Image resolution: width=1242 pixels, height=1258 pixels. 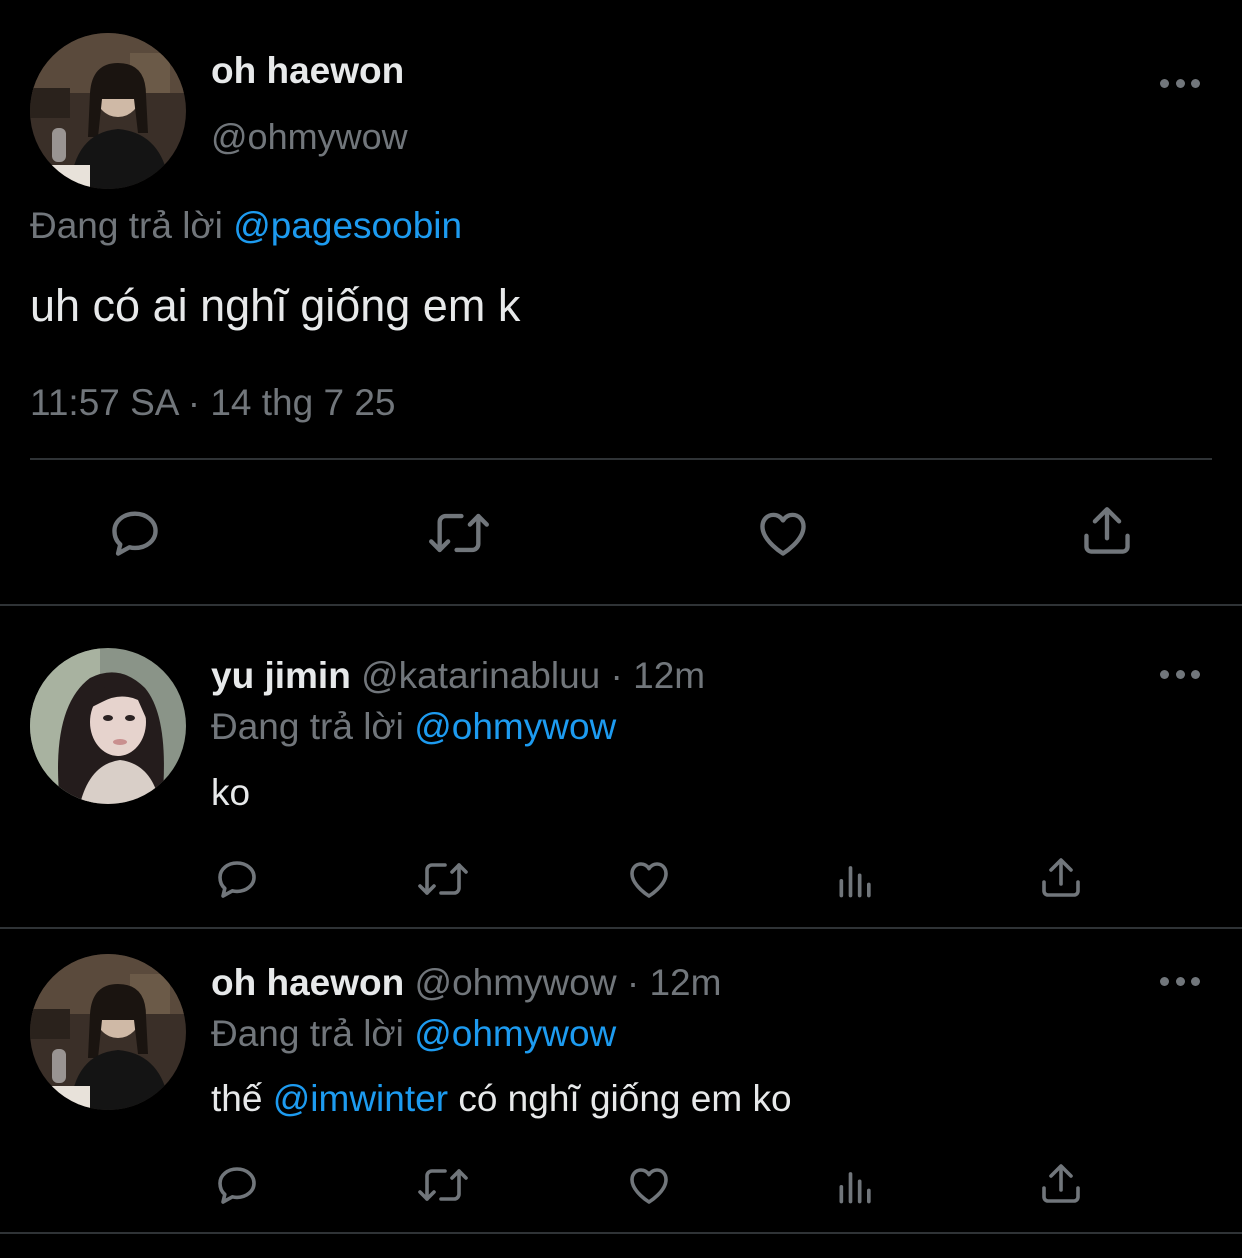 I want to click on tweet-text: uh có ai nghĩ giống em k, so click(x=275, y=305).